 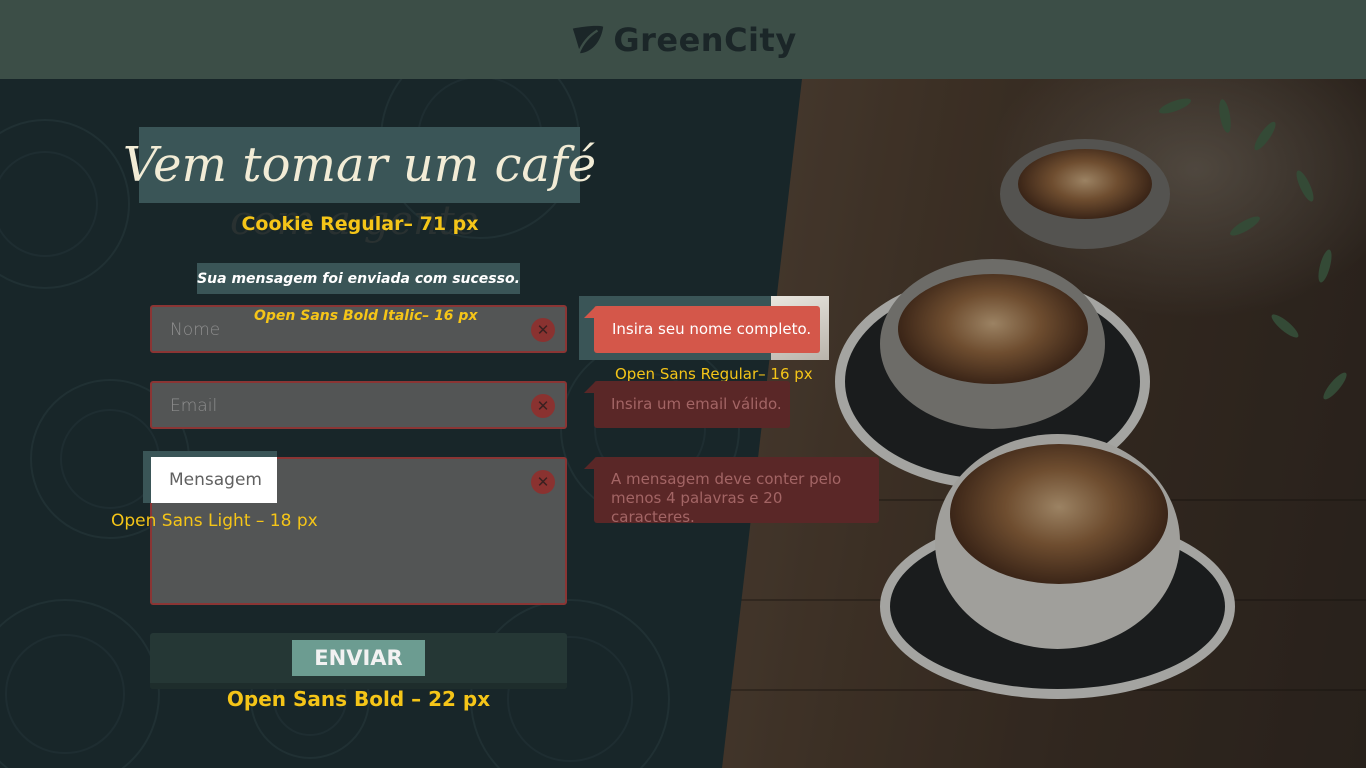 I want to click on page-title: Vem tomar um café, so click(x=359, y=165).